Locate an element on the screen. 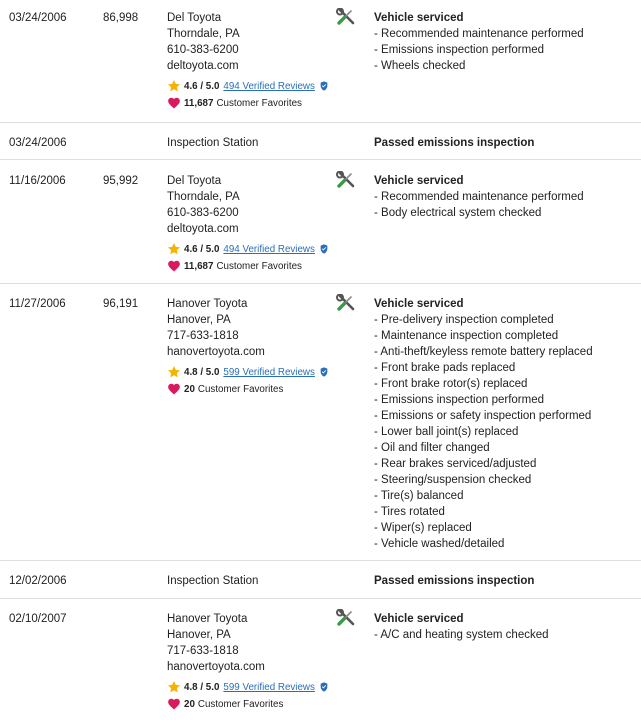 This screenshot has height=720, width=641. record-date: 11/27/2006 is located at coordinates (37, 304).